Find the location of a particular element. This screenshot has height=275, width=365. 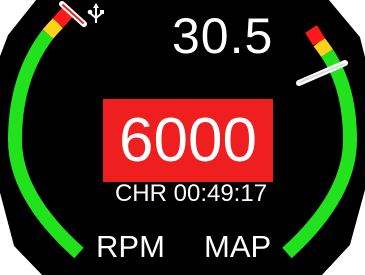

rpm-label: RPM is located at coordinates (130, 246).